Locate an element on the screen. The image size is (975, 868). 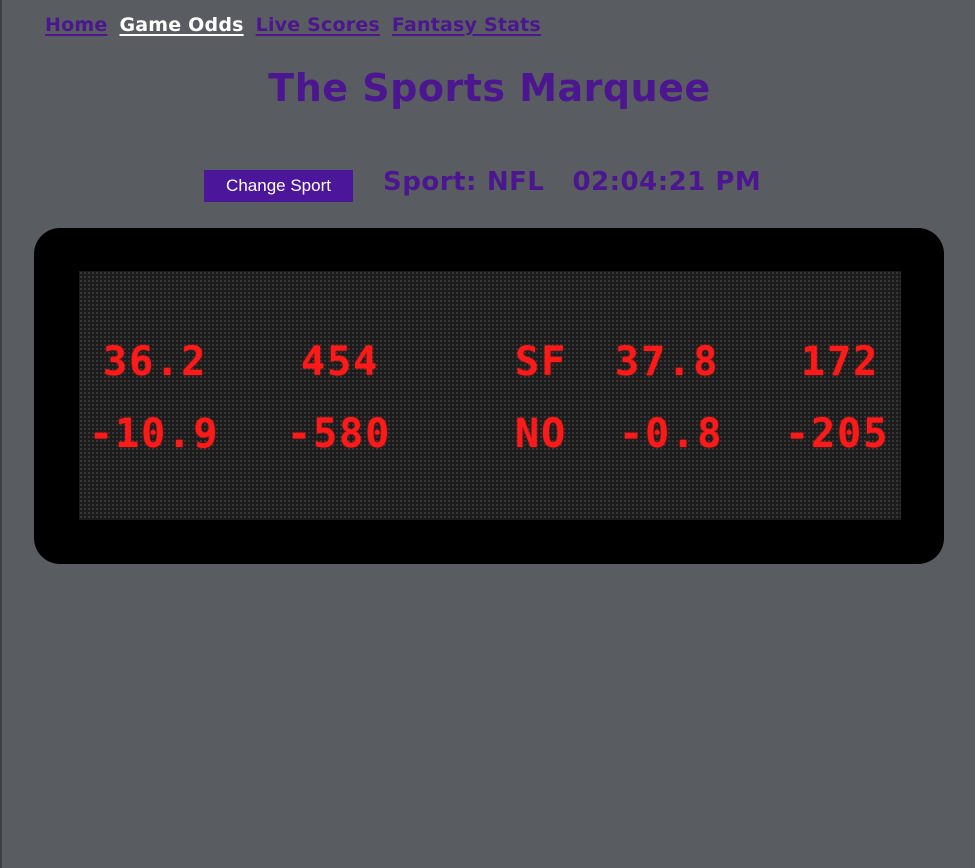
top-nav: Home Game Odds Live Scores Fantasy Stats is located at coordinates (293, 25).